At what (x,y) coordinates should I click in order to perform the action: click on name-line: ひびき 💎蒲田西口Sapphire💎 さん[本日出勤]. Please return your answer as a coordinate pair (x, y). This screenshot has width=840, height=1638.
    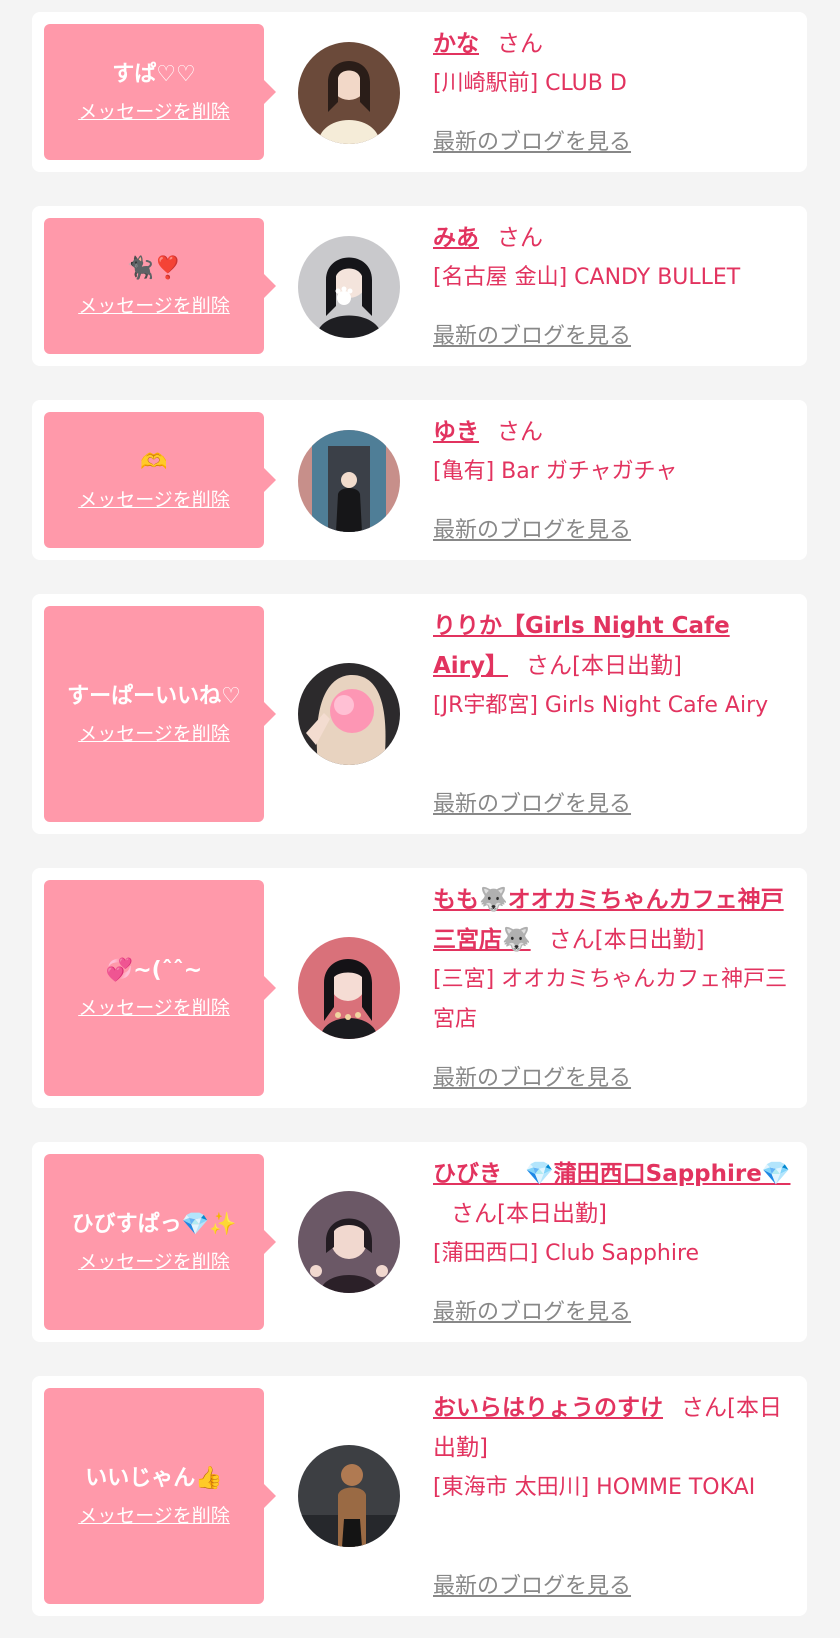
    Looking at the image, I should click on (615, 1194).